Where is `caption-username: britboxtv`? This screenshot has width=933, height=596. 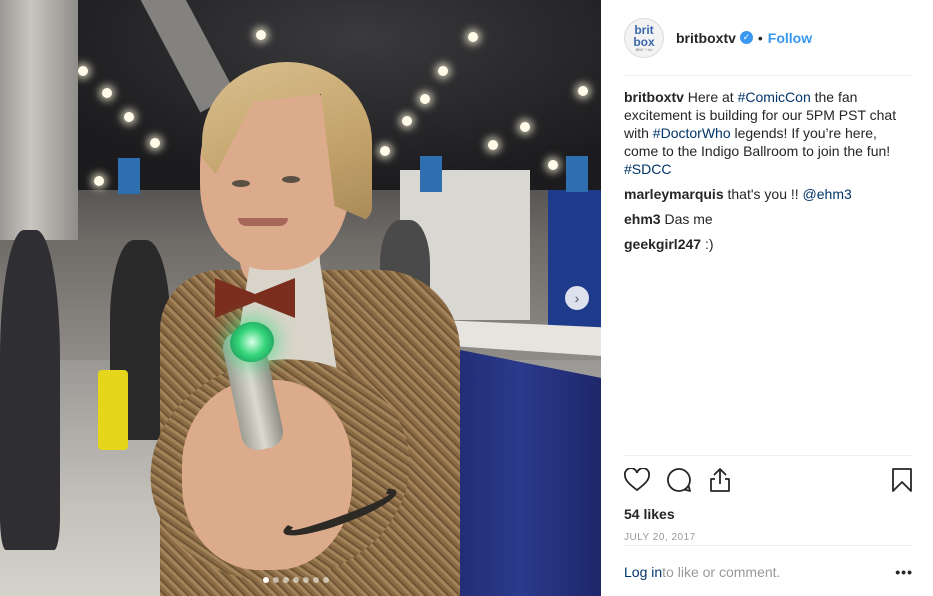
caption-username: britboxtv is located at coordinates (654, 97).